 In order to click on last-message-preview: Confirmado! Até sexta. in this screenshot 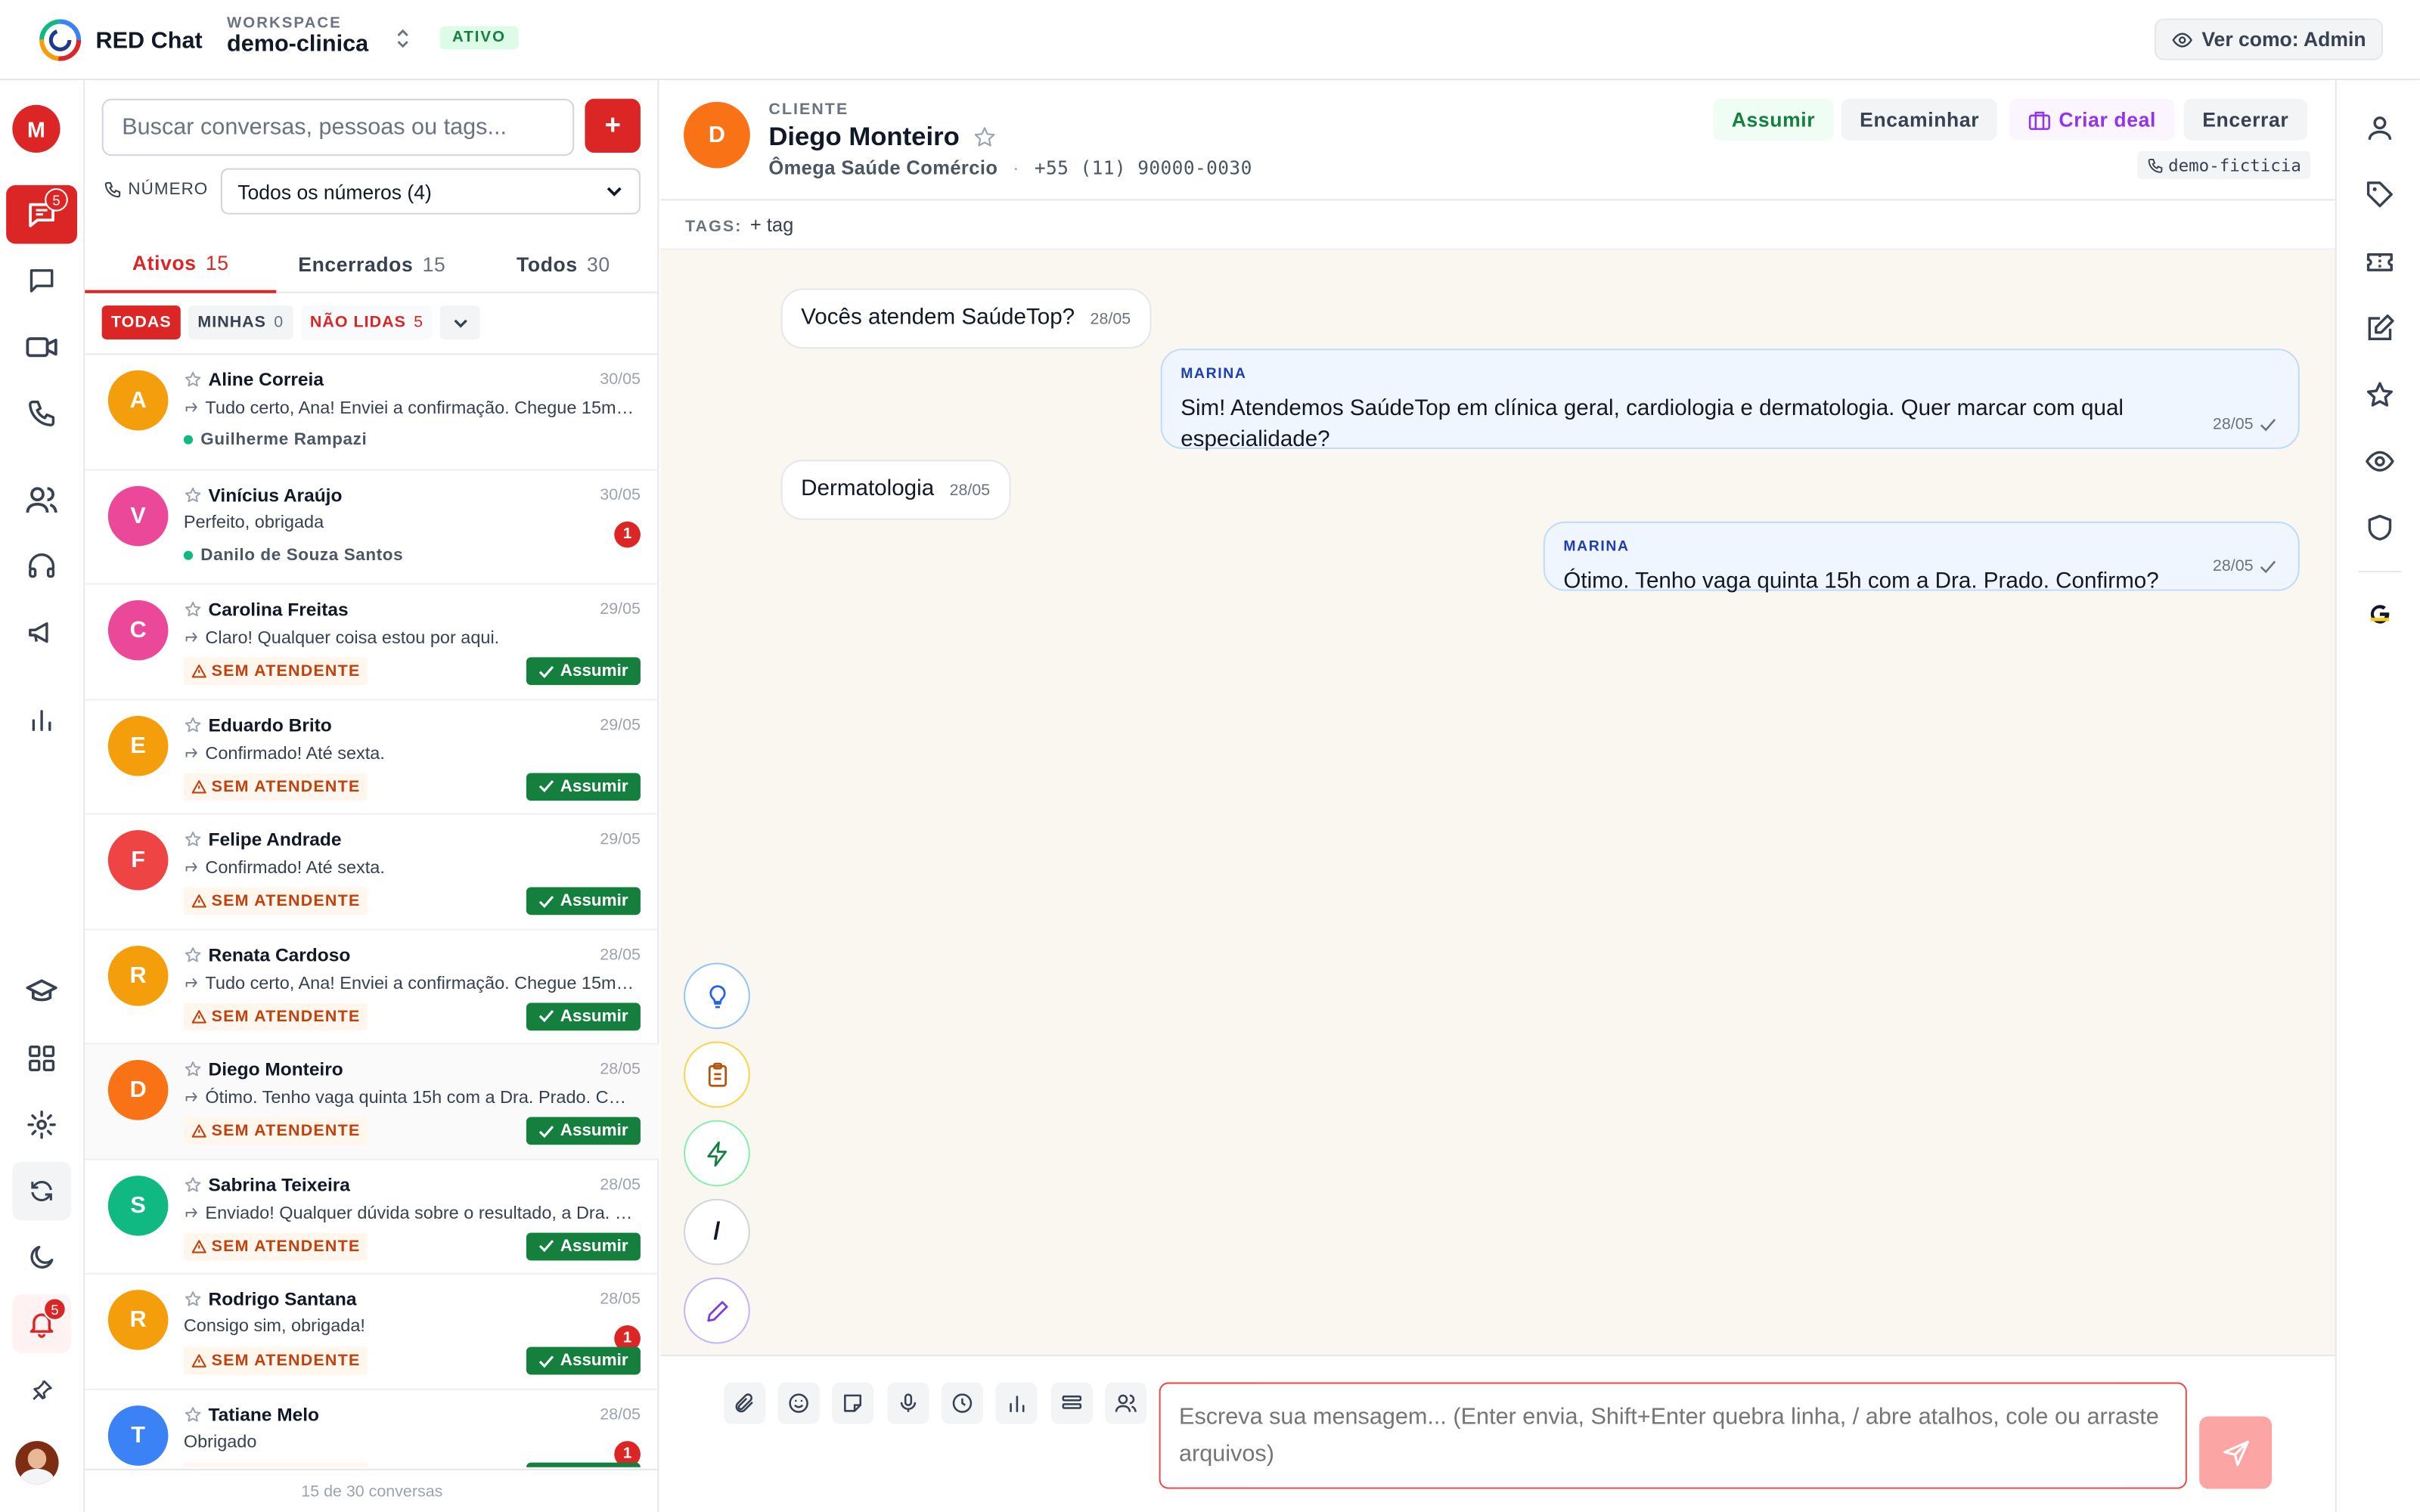, I will do `click(409, 753)`.